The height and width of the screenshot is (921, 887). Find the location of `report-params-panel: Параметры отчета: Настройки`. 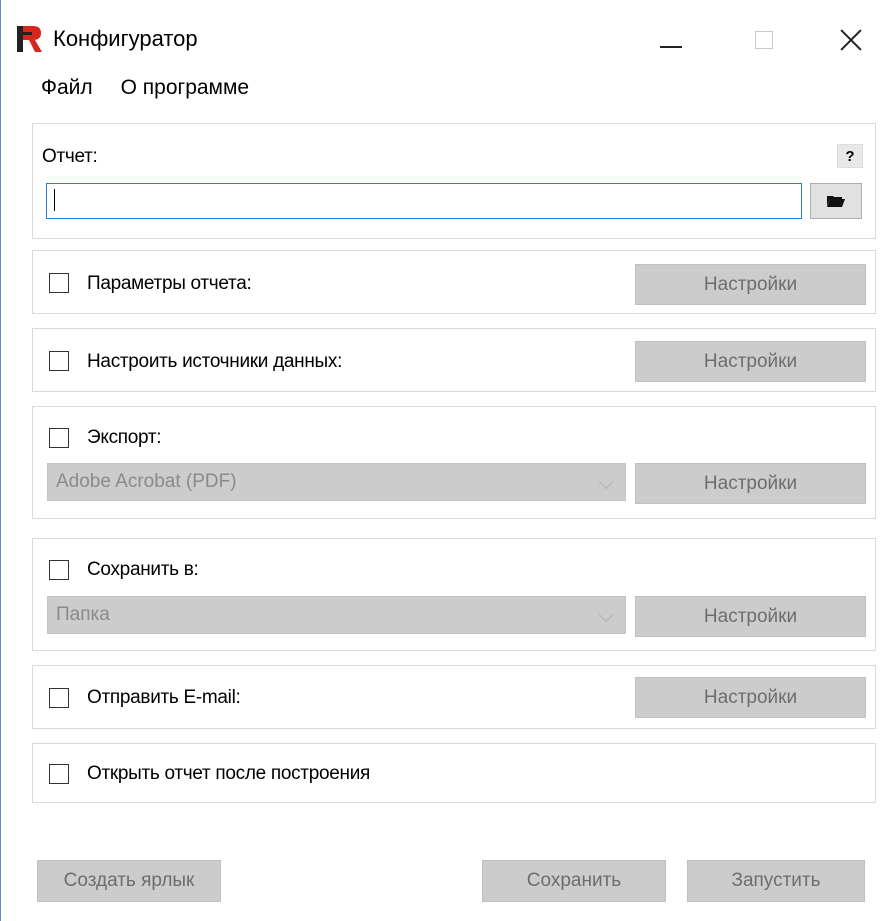

report-params-panel: Параметры отчета: Настройки is located at coordinates (454, 282).